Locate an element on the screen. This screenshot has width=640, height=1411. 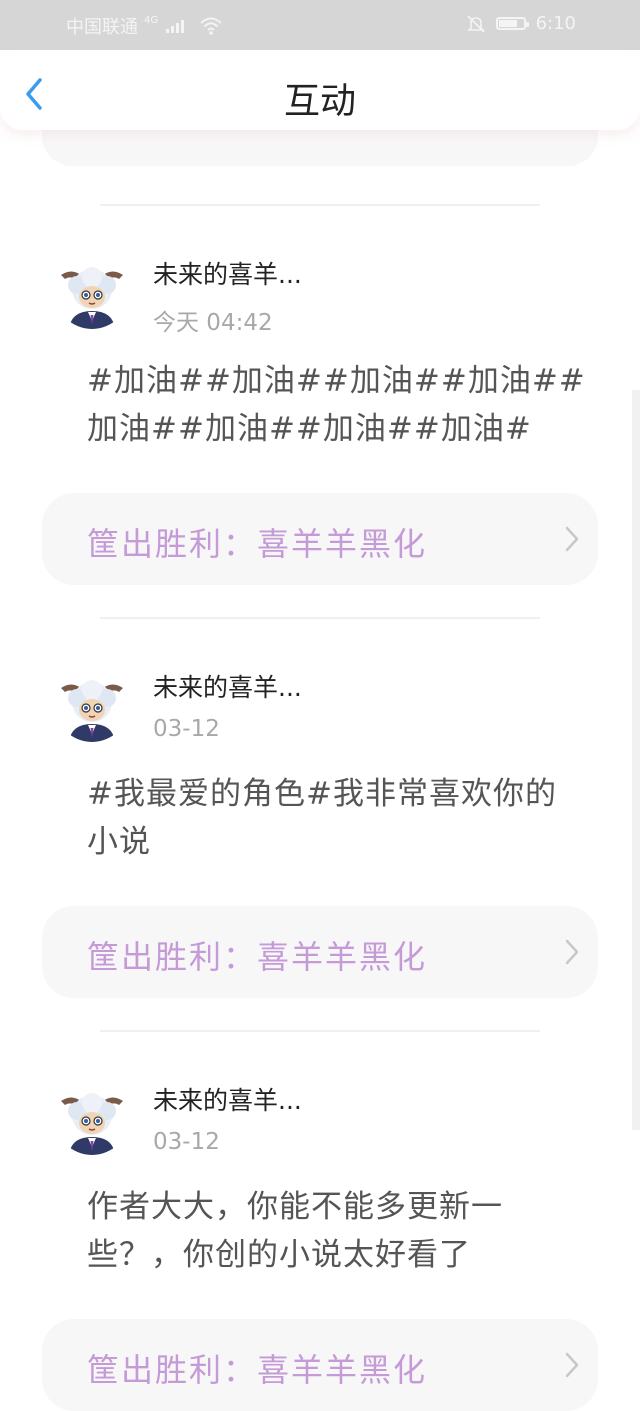
wifi-icon is located at coordinates (211, 26).